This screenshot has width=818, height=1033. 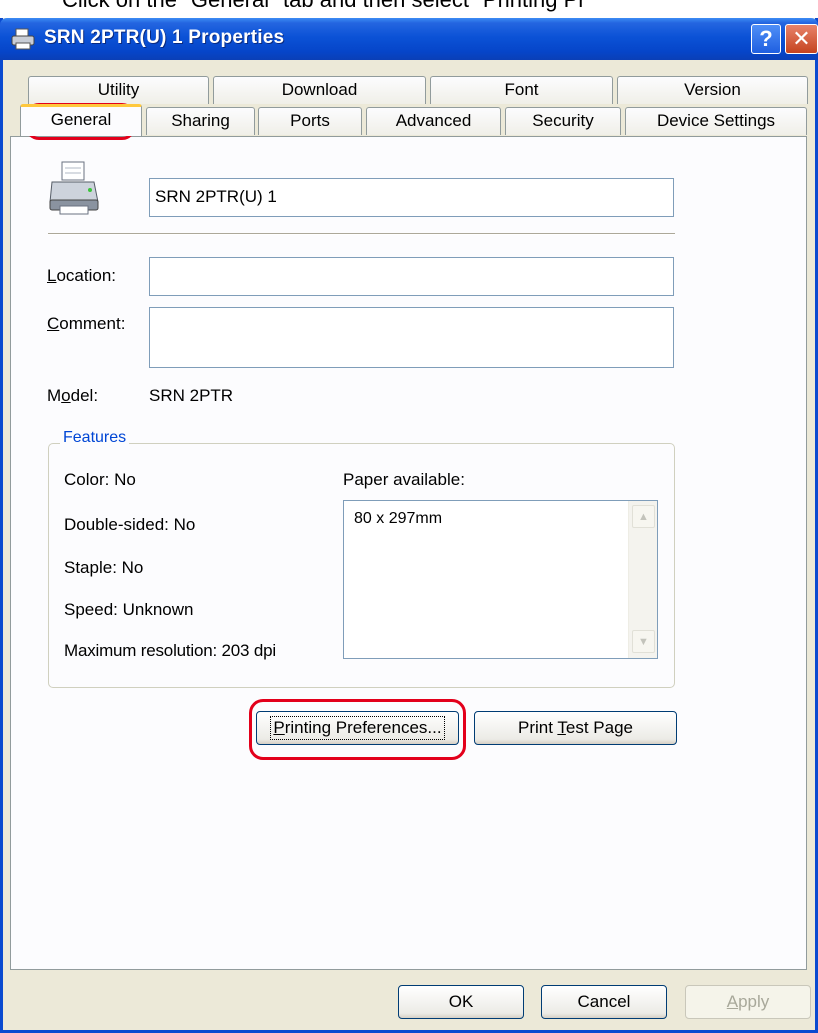 What do you see at coordinates (86, 323) in the screenshot?
I see `comment-label: Comment:` at bounding box center [86, 323].